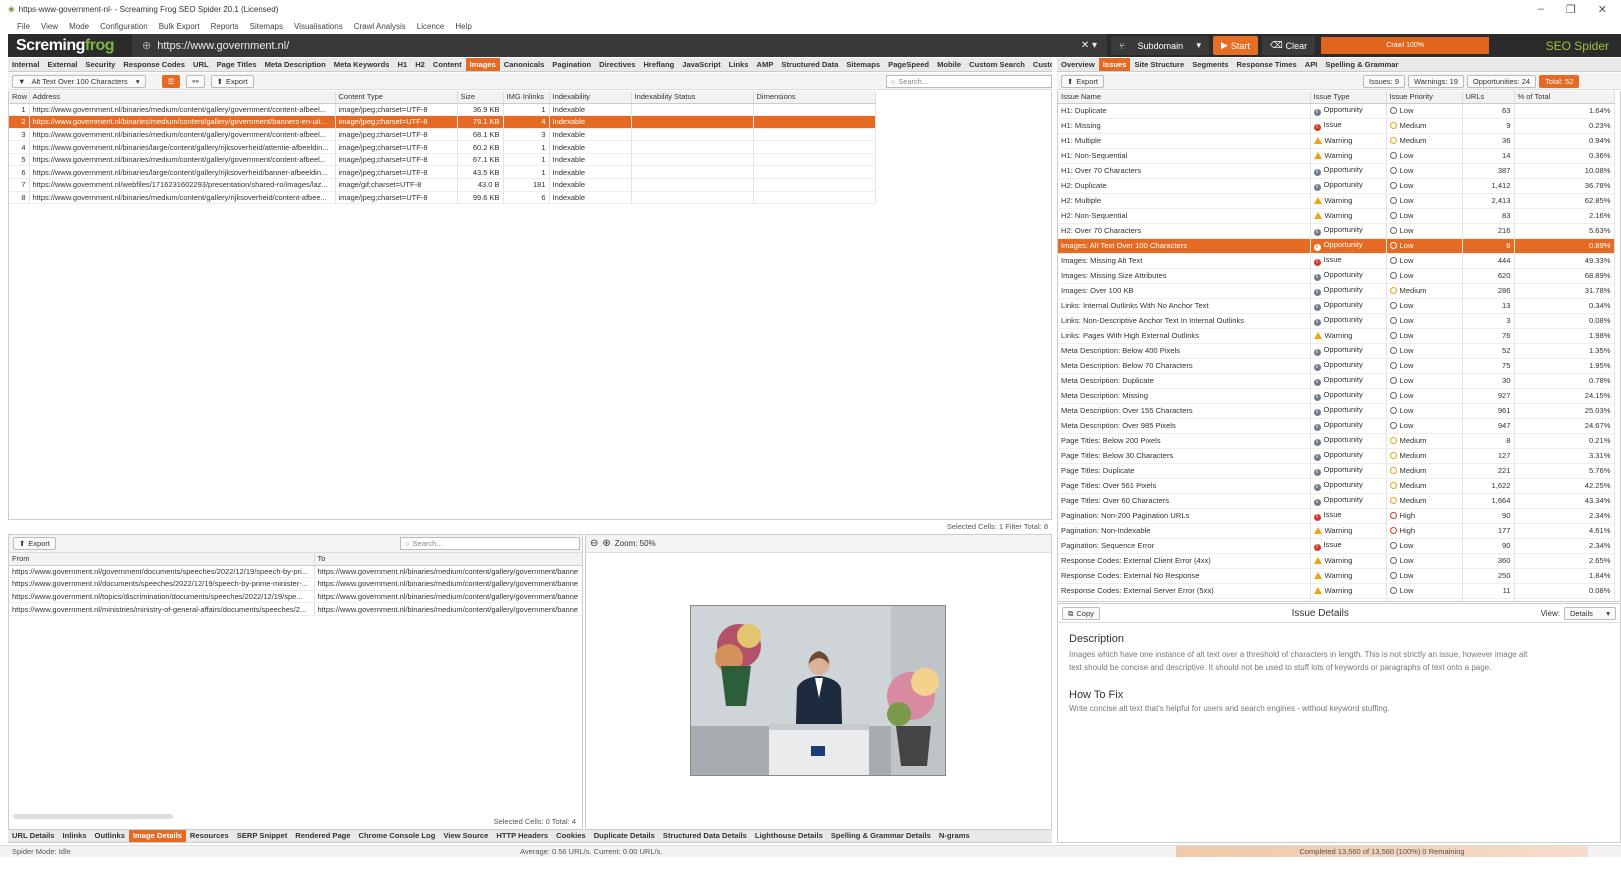 This screenshot has height=884, width=1621. I want to click on menu-licence: Licence, so click(431, 26).